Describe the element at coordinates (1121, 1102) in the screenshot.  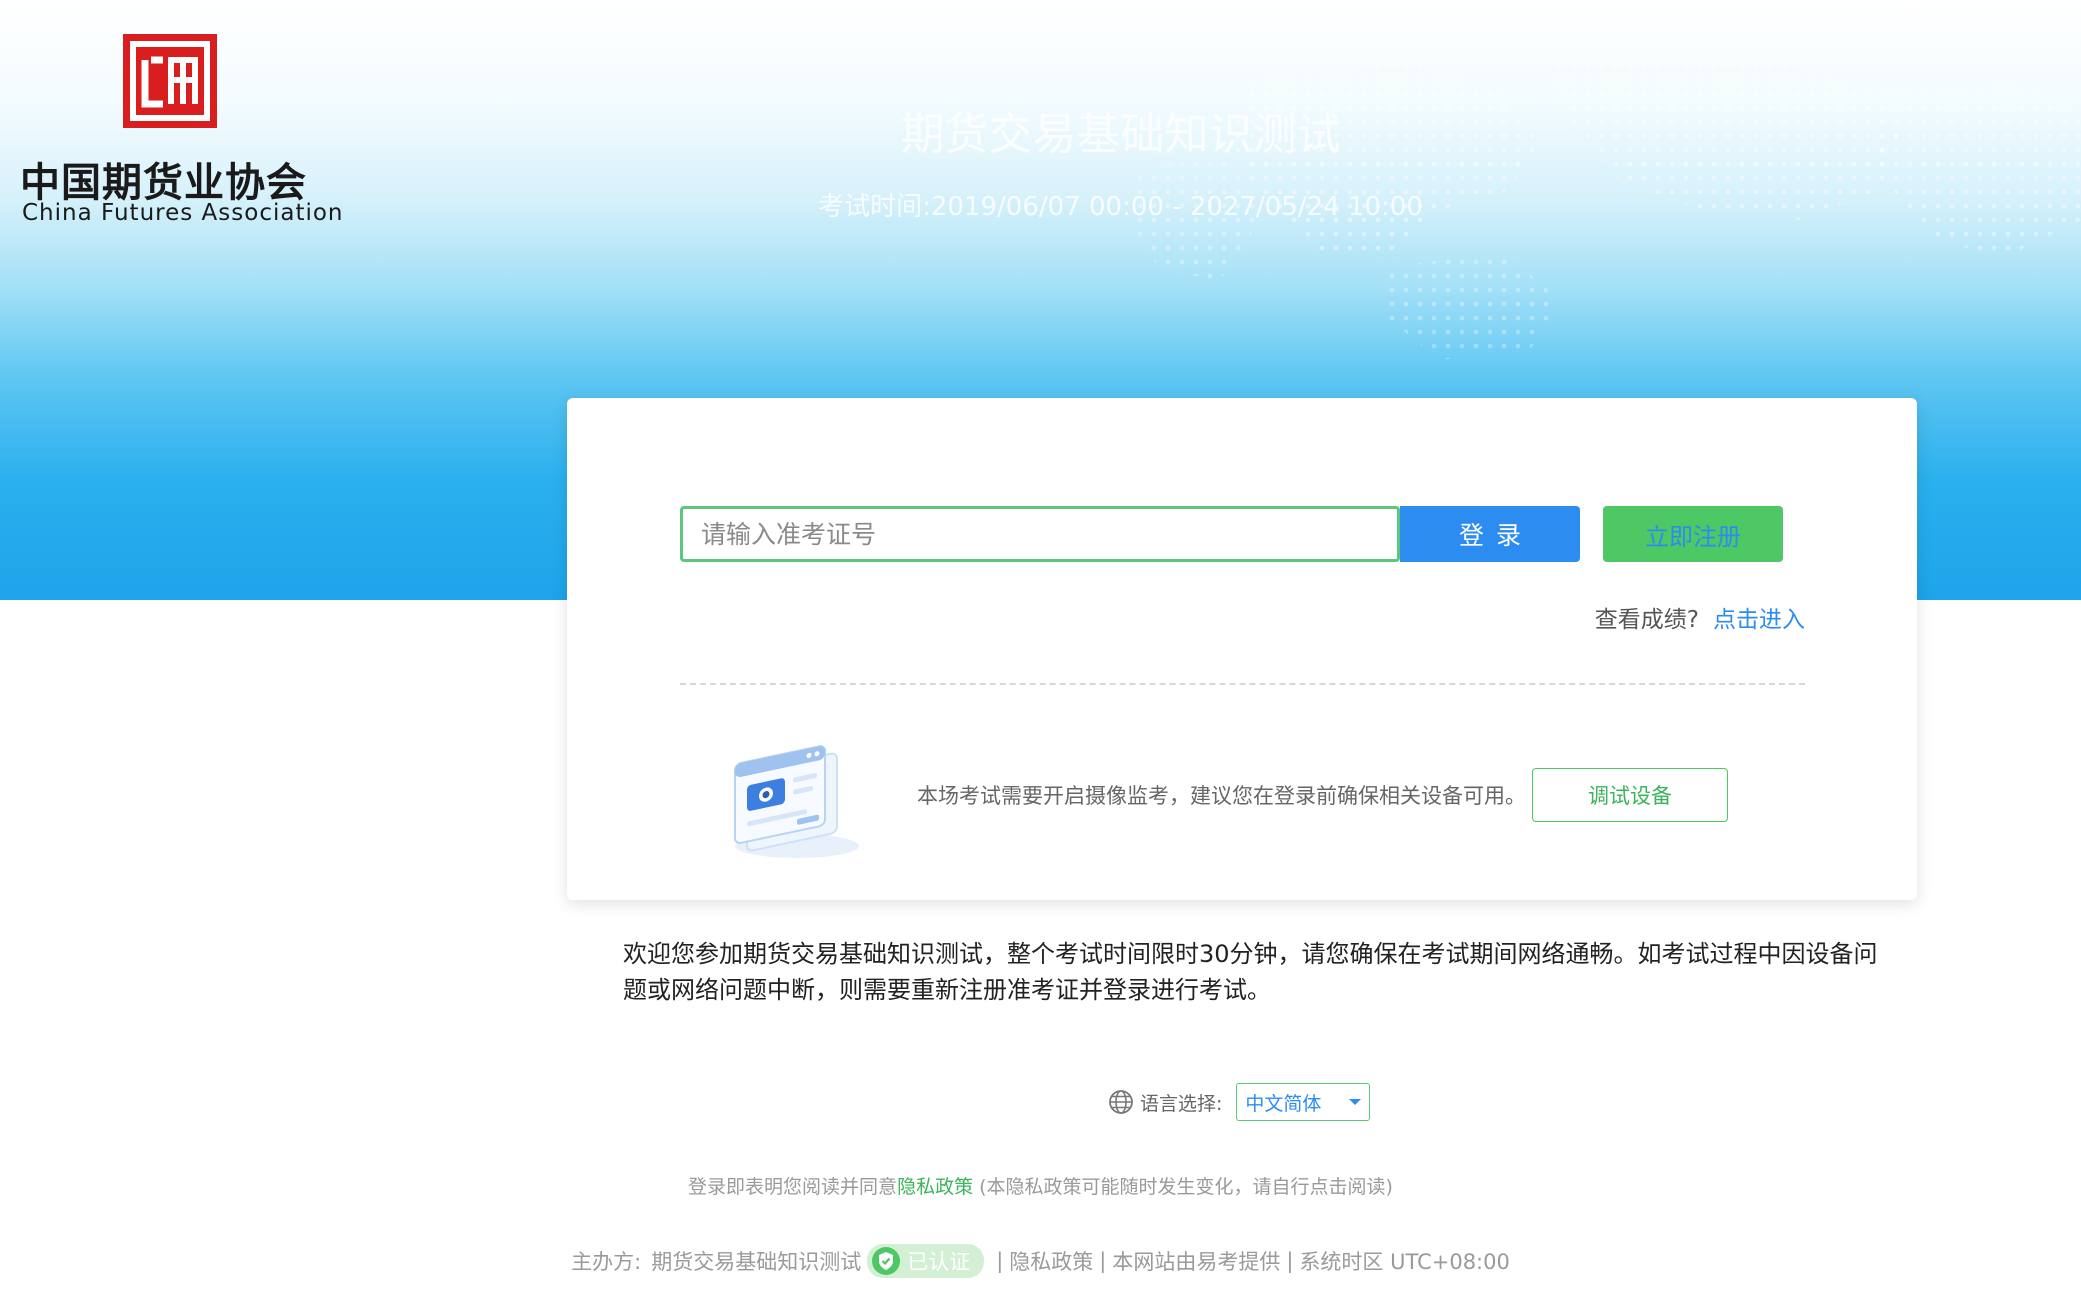
I see `globe-icon` at that location.